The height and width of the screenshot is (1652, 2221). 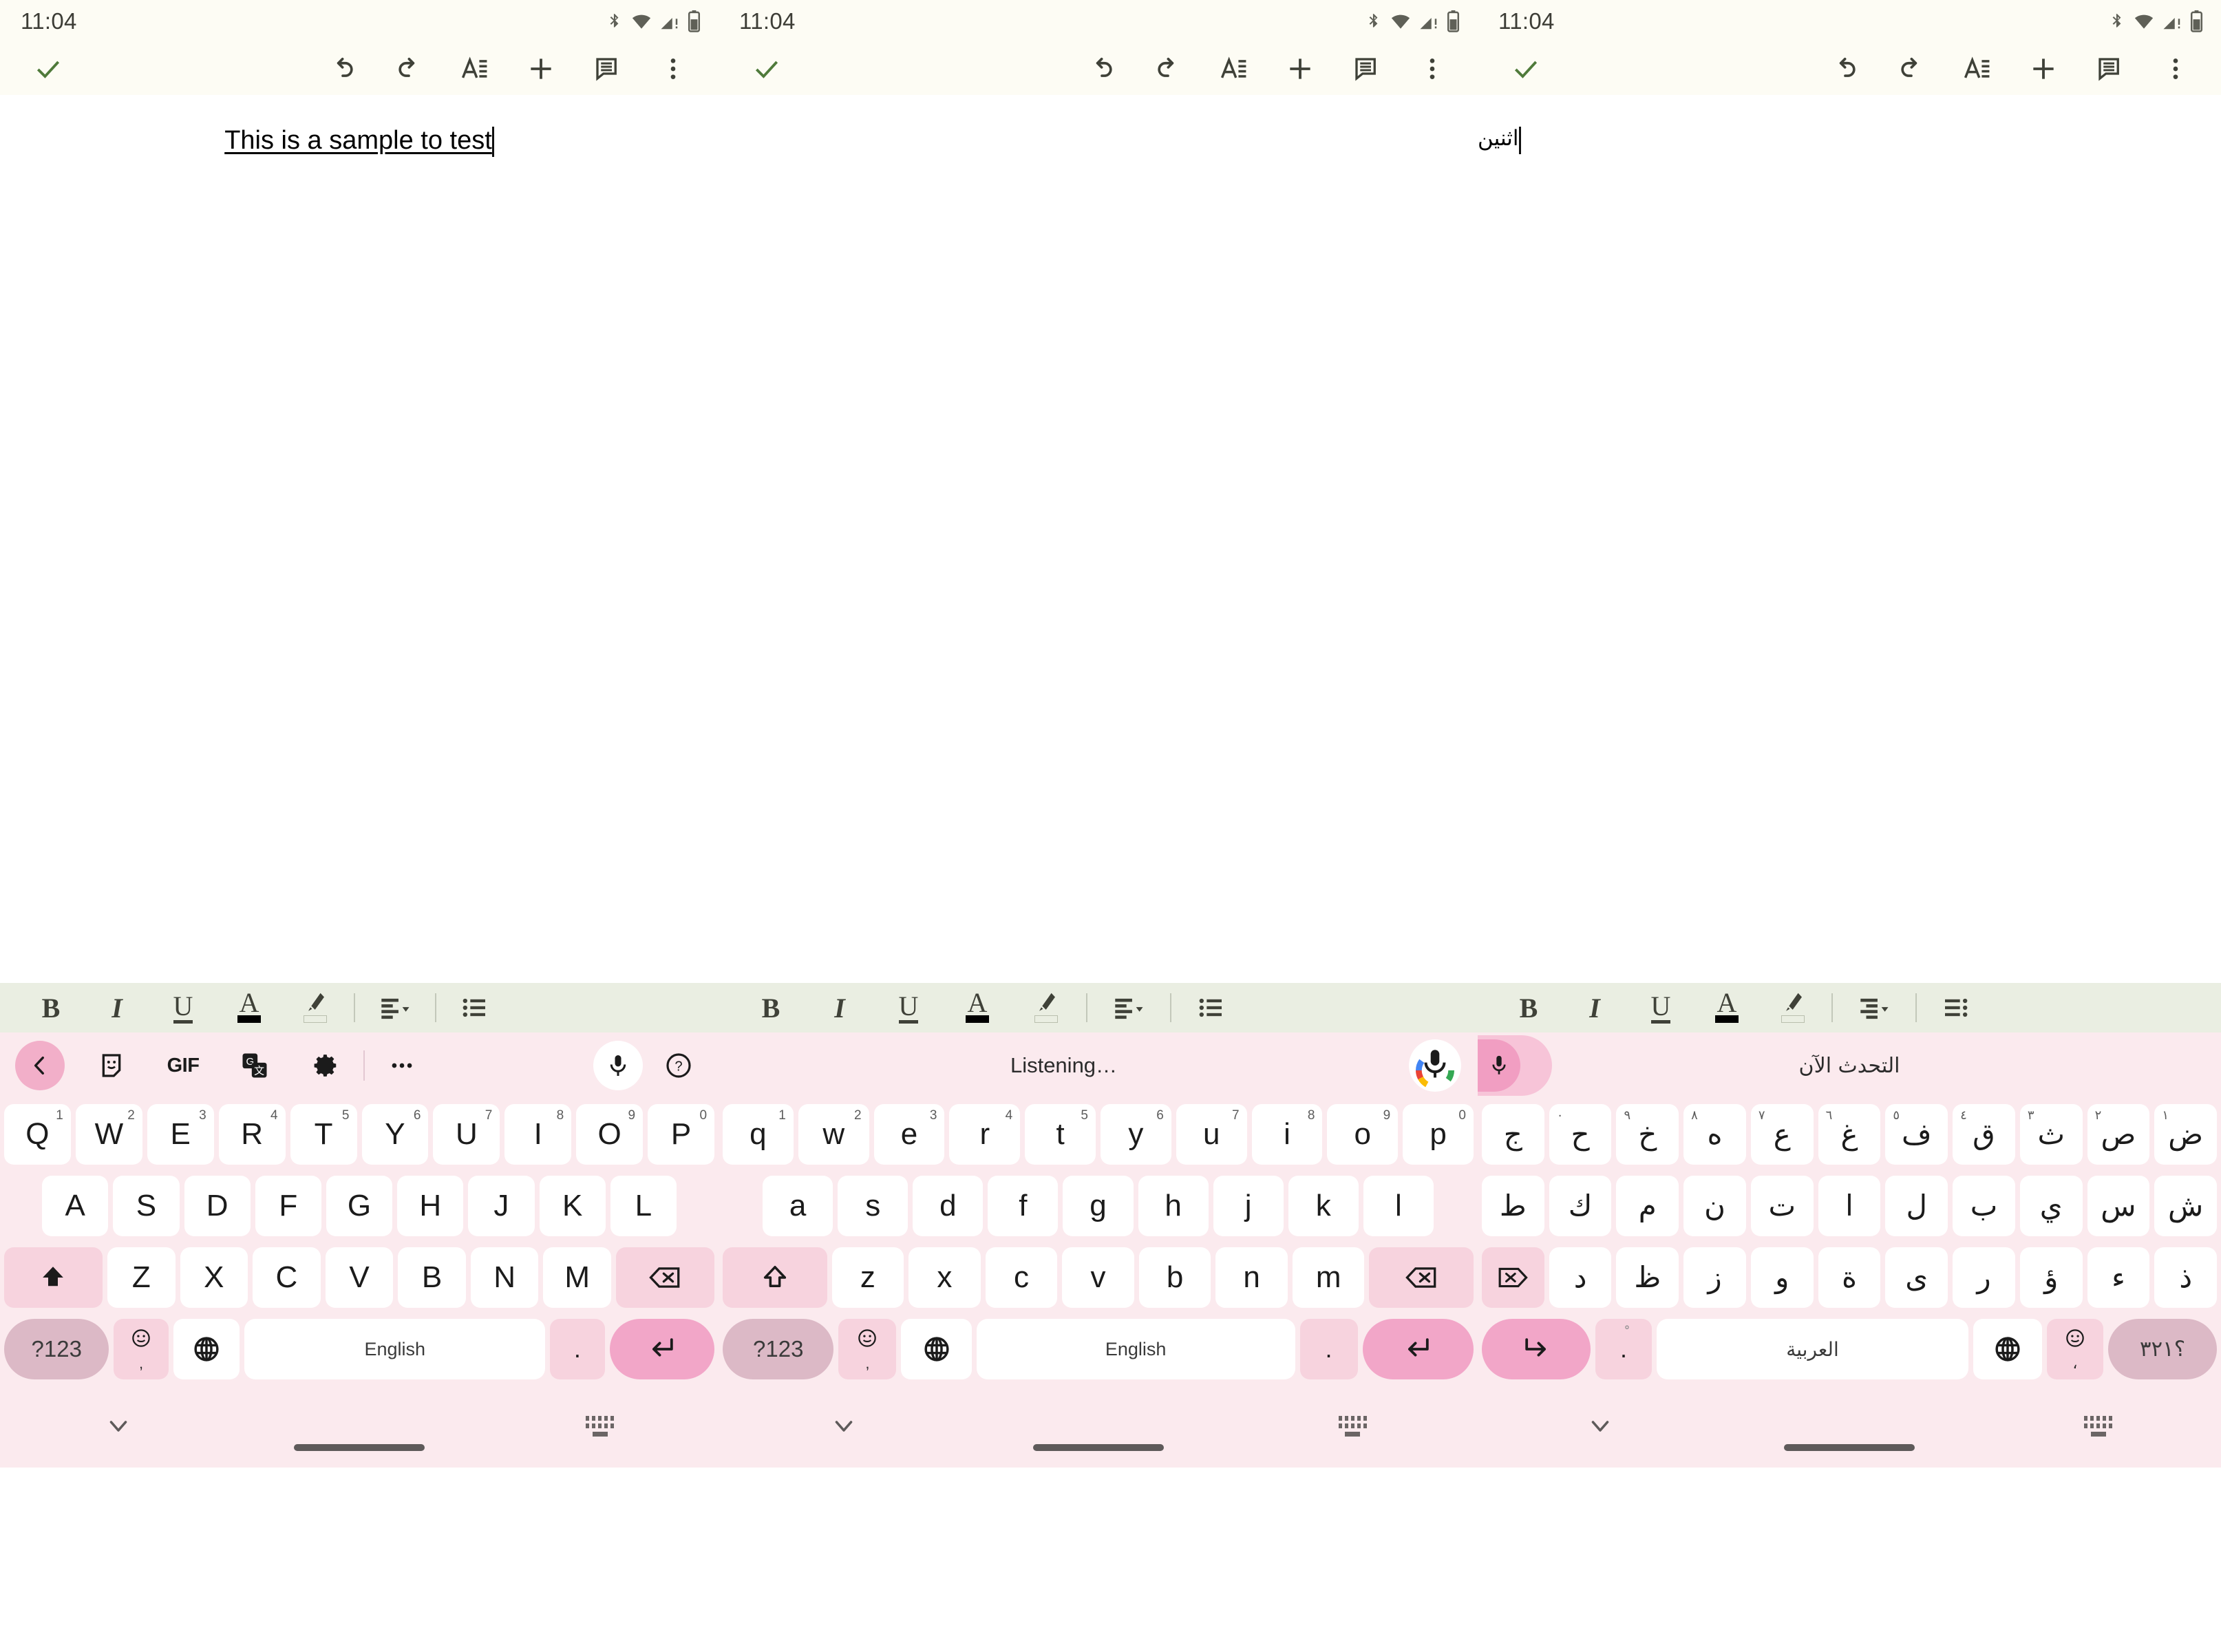 What do you see at coordinates (1782, 1135) in the screenshot?
I see `key-ar-ain: ٧ع` at bounding box center [1782, 1135].